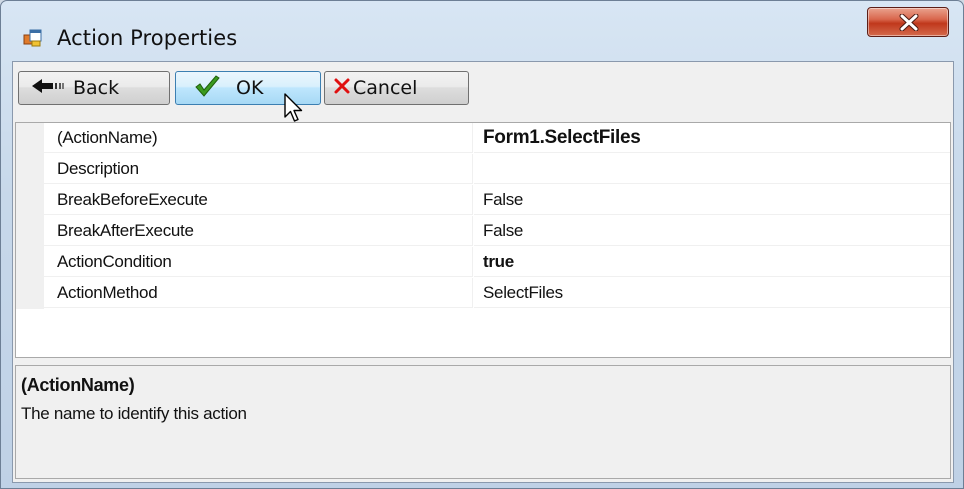 This screenshot has width=964, height=489. I want to click on property-name: BreakAfterExecute, so click(258, 231).